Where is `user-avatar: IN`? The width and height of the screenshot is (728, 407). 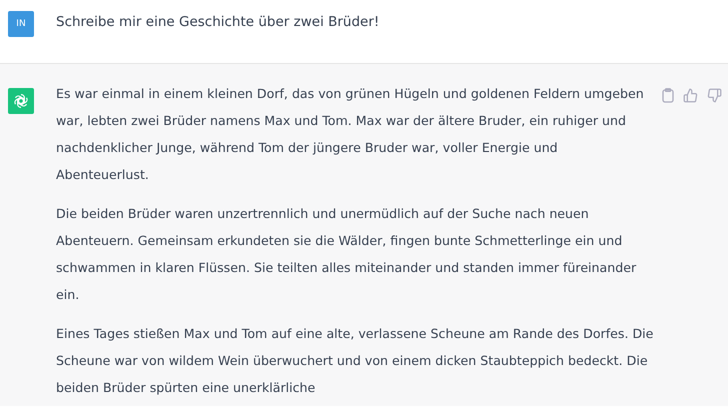
user-avatar: IN is located at coordinates (21, 24).